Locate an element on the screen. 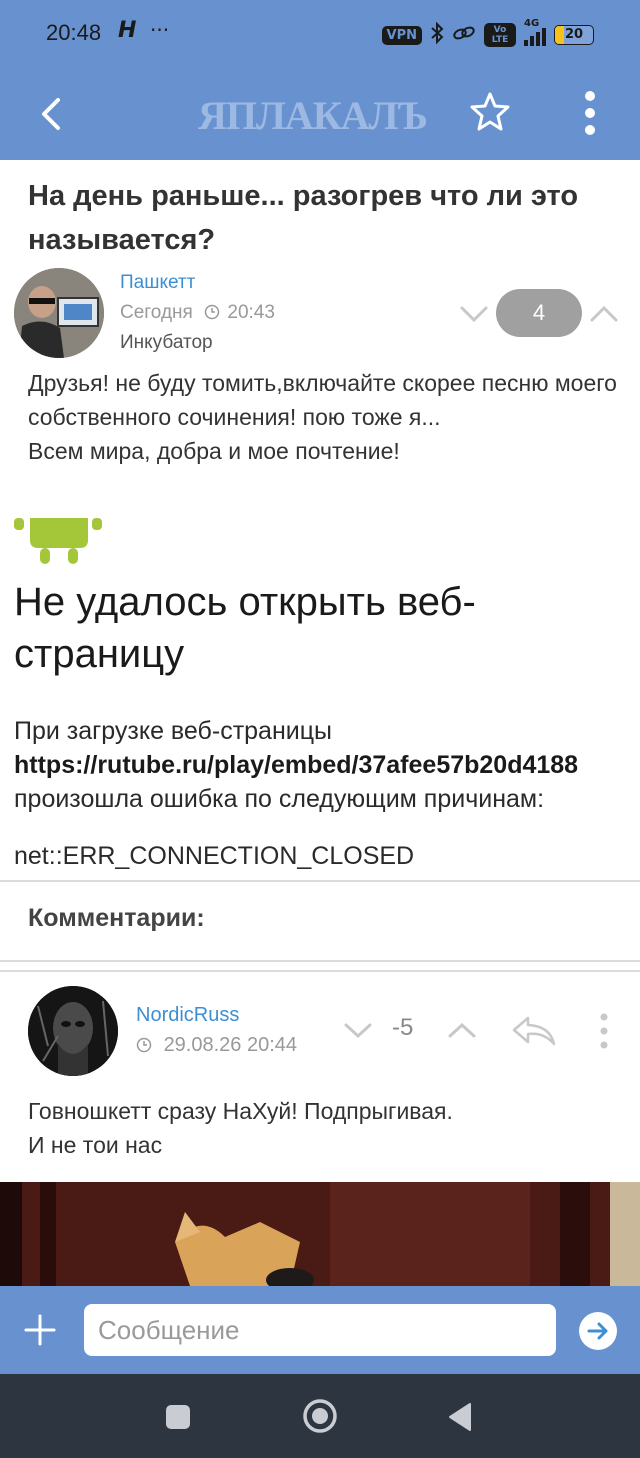  h-network-icon: H is located at coordinates (127, 30).